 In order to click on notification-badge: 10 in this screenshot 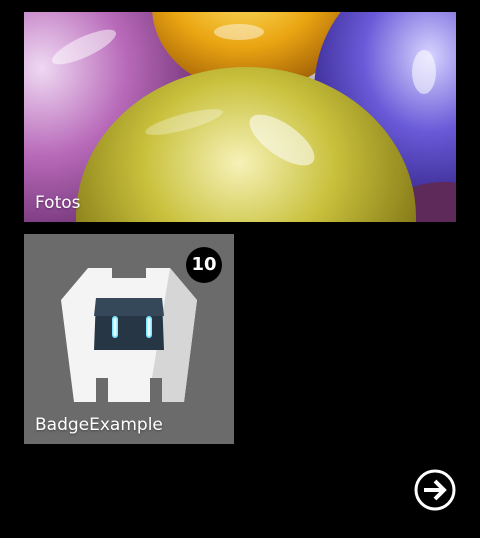, I will do `click(204, 265)`.